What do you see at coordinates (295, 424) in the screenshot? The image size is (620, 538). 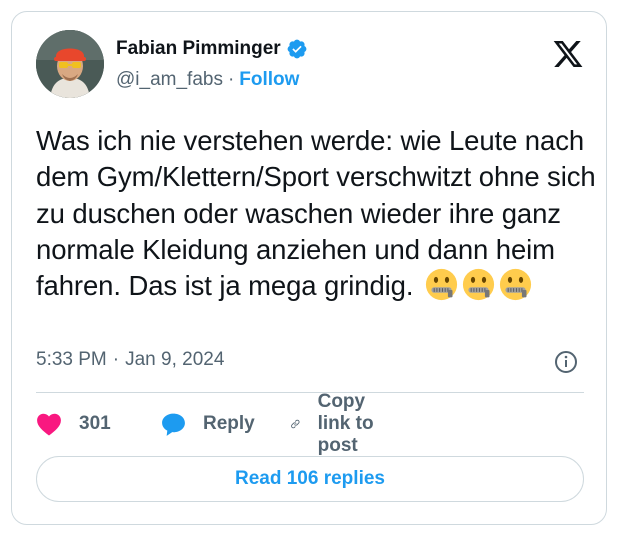 I see `link-icon` at bounding box center [295, 424].